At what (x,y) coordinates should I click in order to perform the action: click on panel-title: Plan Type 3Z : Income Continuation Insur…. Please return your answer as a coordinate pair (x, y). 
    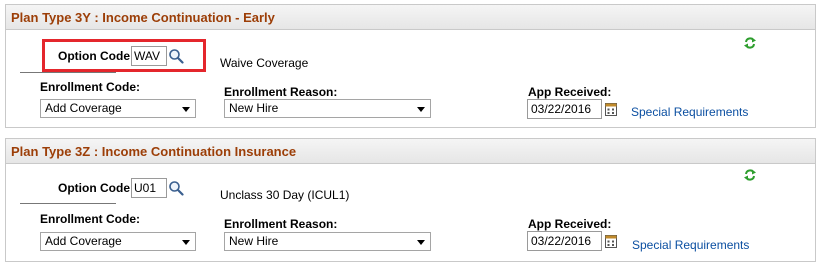
    Looking at the image, I should click on (410, 151).